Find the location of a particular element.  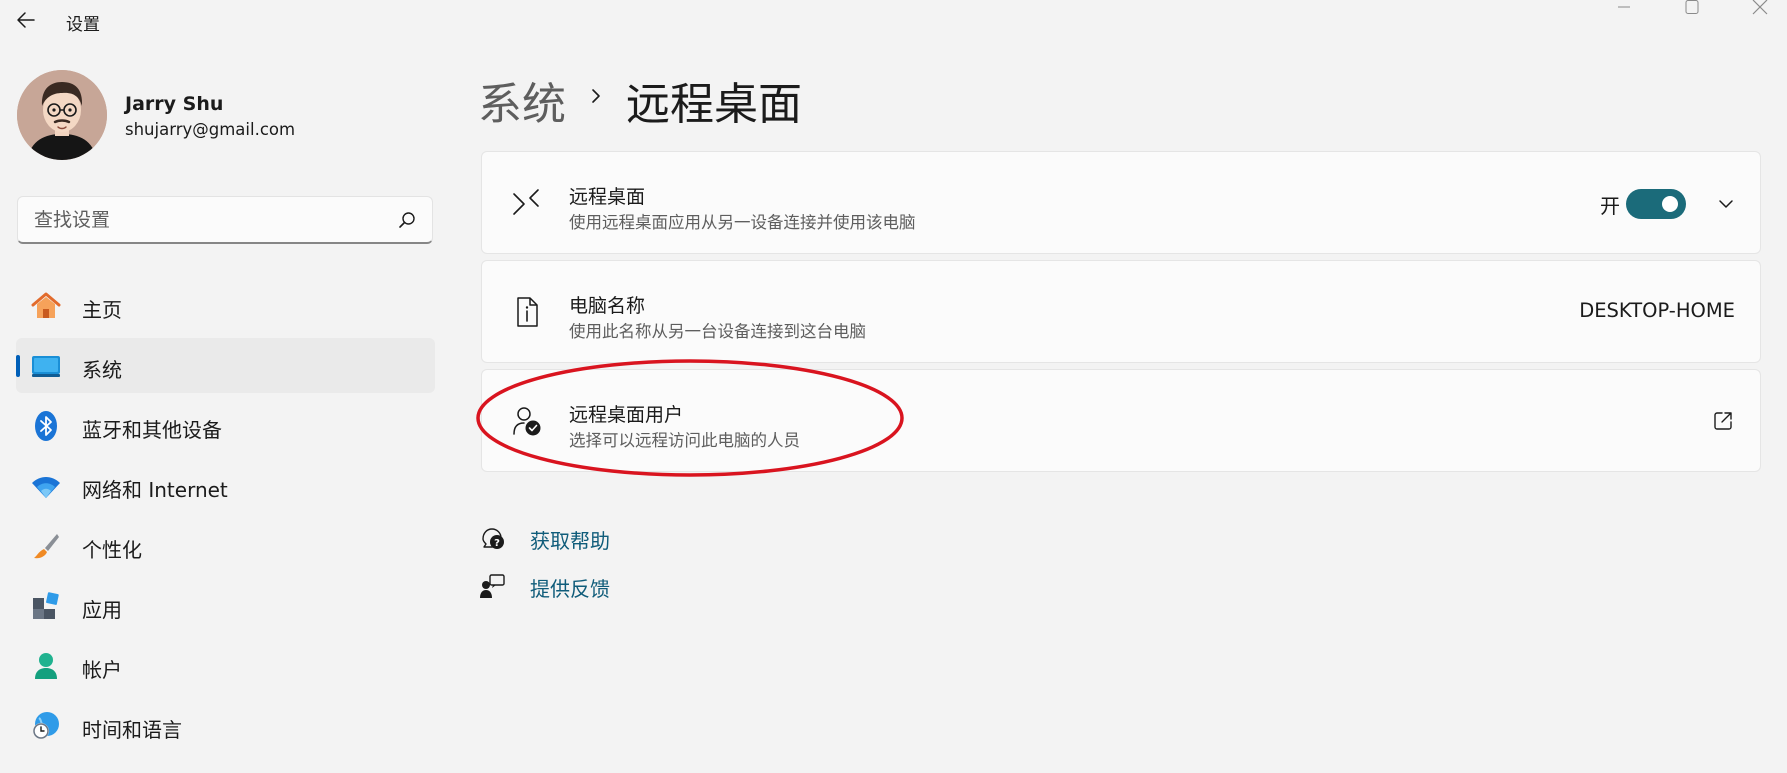

back-button is located at coordinates (26, 20).